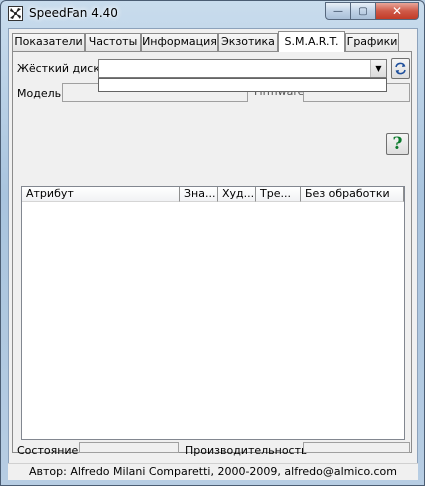  I want to click on window-title: SpeedFan 4.40, so click(73, 13).